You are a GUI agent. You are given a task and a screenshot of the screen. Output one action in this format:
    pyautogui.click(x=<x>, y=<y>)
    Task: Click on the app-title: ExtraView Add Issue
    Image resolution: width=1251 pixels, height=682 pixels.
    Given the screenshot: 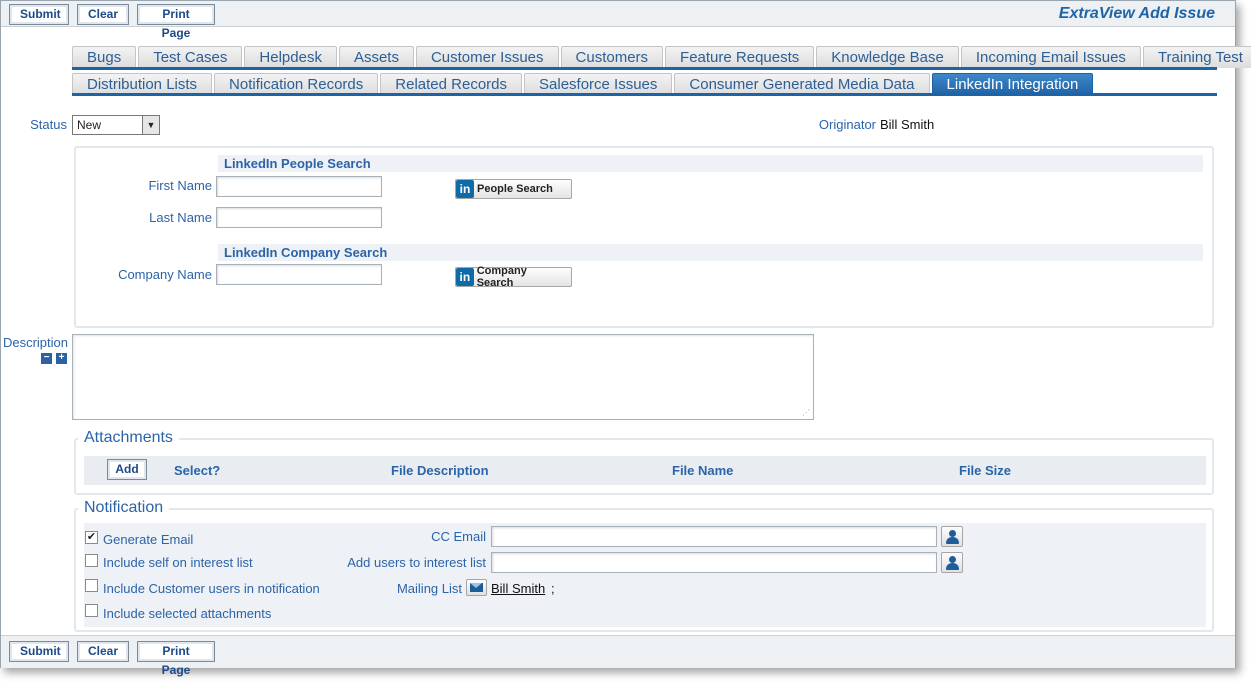 What is the action you would take?
    pyautogui.click(x=1136, y=13)
    